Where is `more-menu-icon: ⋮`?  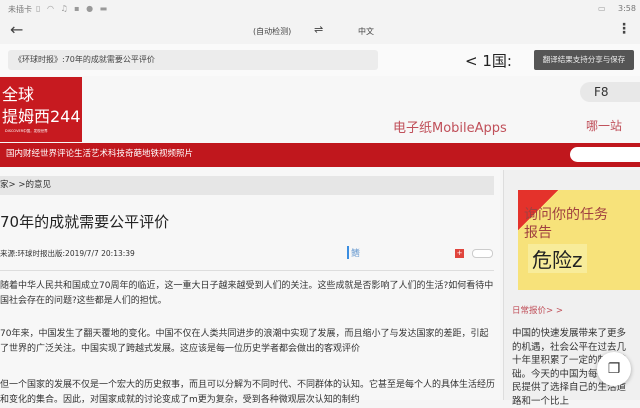
more-menu-icon: ⋮ is located at coordinates (624, 29).